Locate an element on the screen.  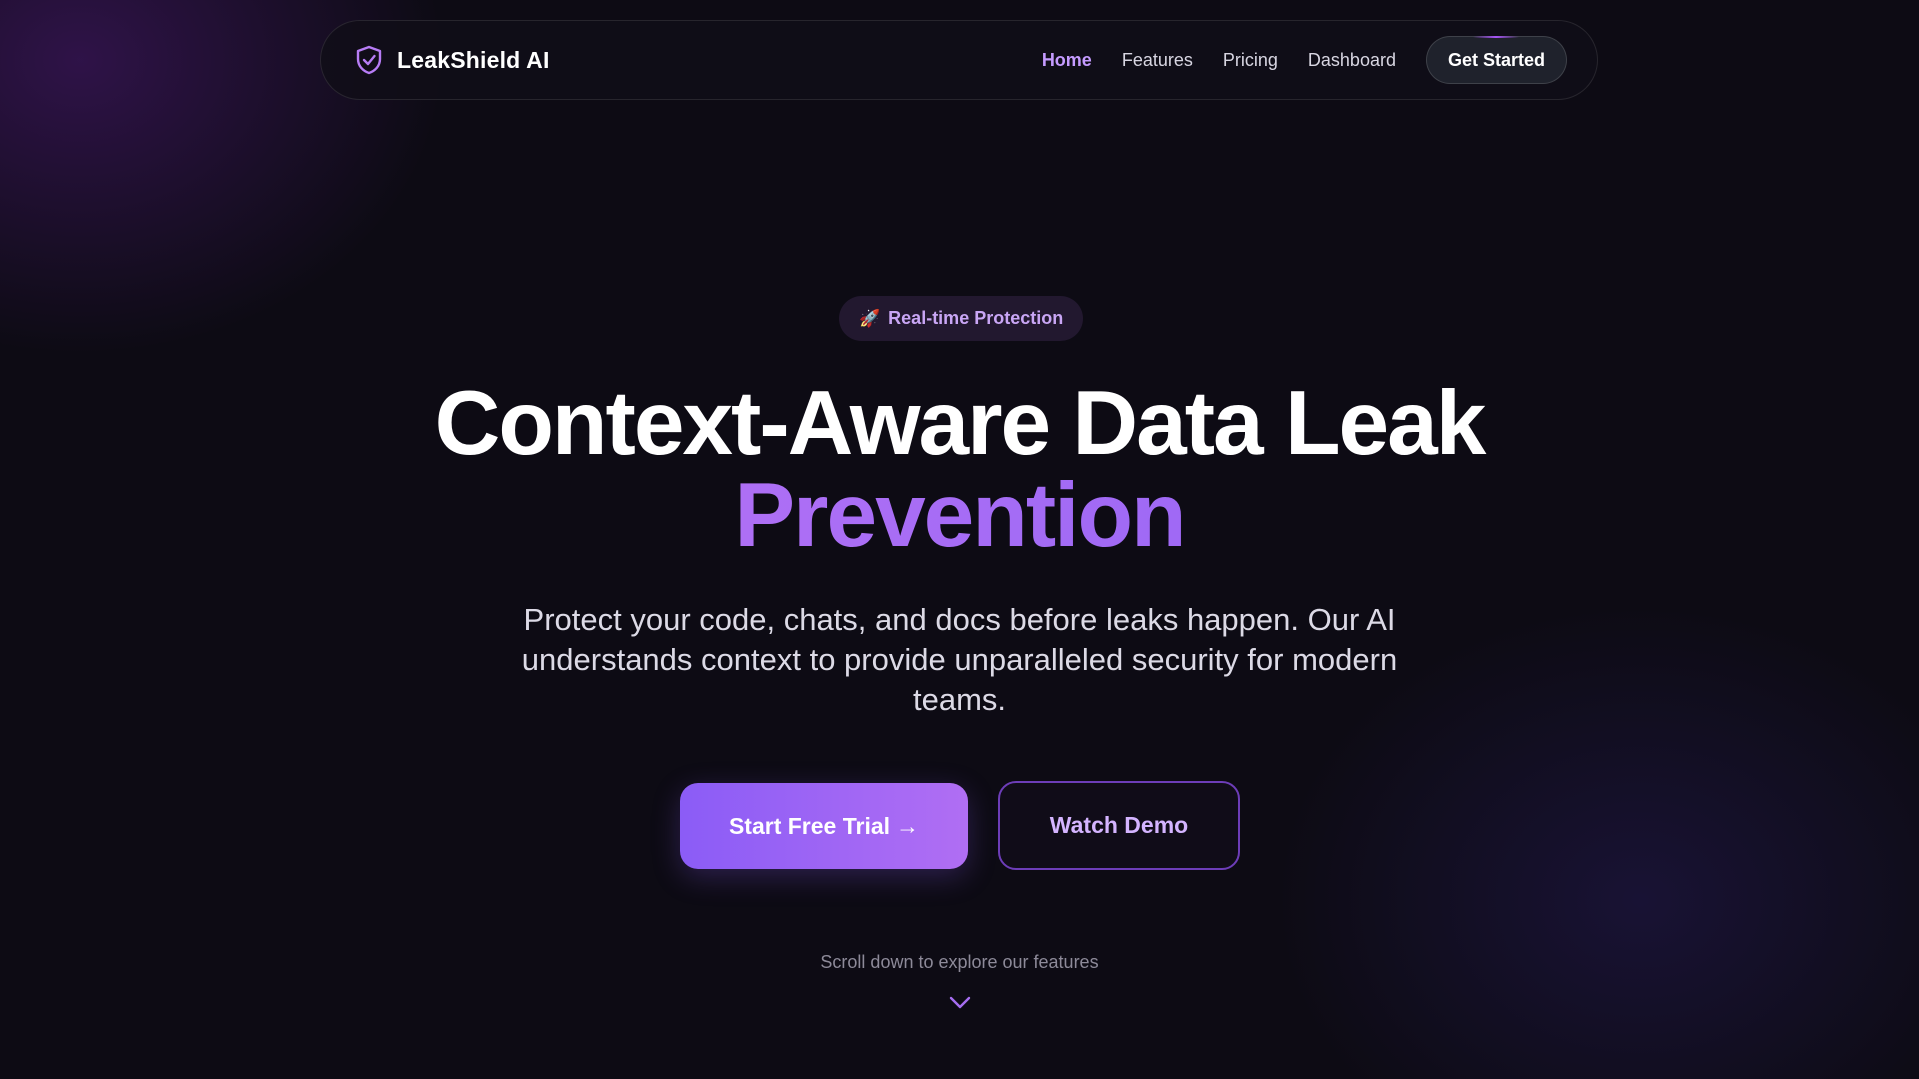
scroll-hint: Scroll down to explore our features is located at coordinates (959, 962).